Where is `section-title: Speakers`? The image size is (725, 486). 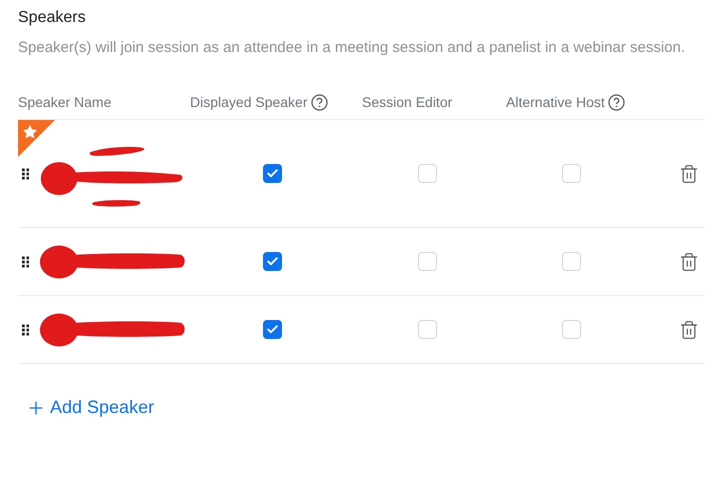
section-title: Speakers is located at coordinates (52, 18).